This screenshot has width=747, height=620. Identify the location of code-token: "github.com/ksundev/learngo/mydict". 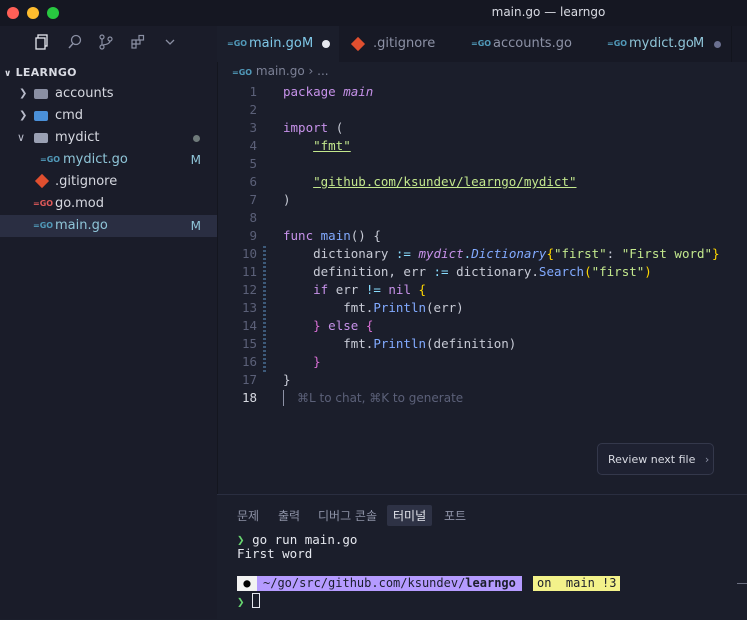
(445, 181).